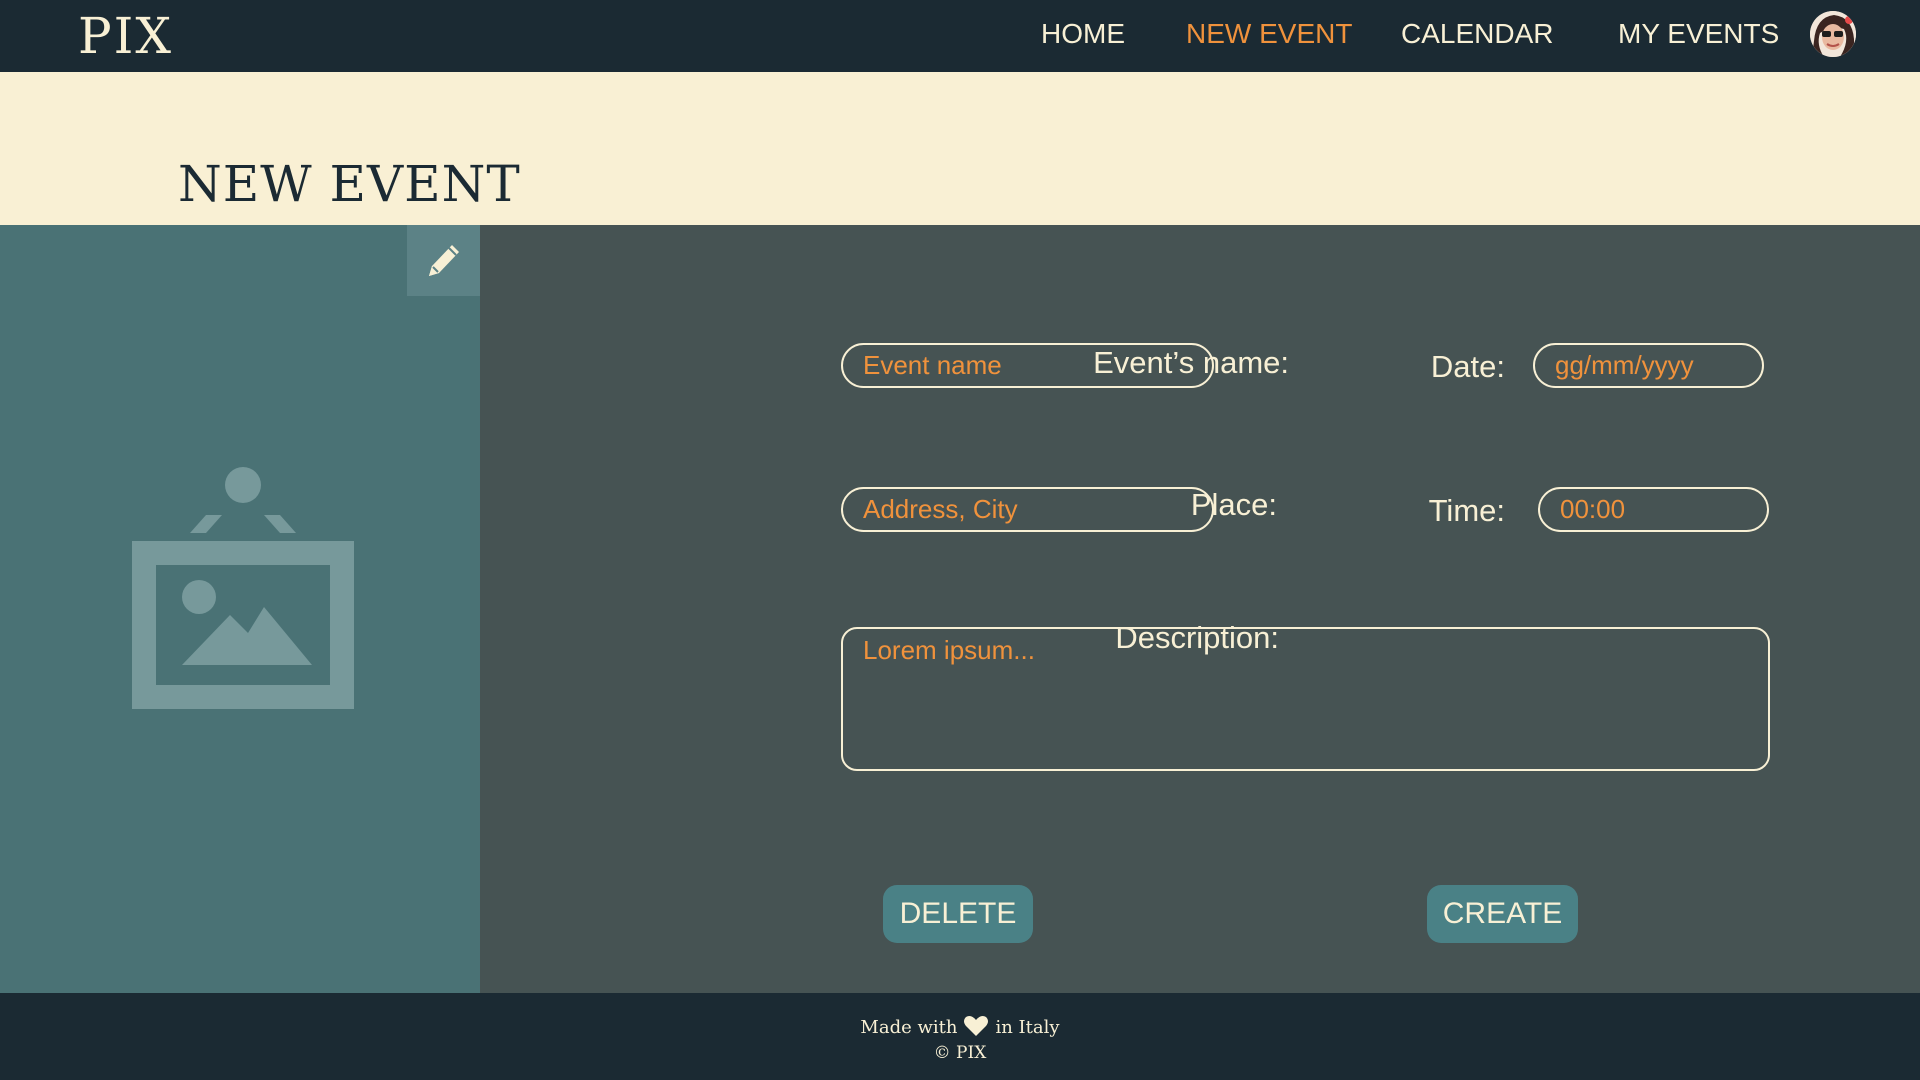 The width and height of the screenshot is (1920, 1080). I want to click on event-name-input, so click(1027, 365).